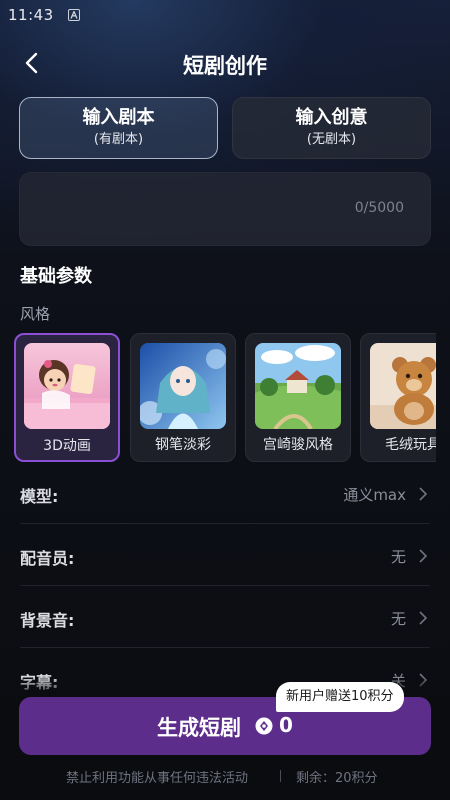 Image resolution: width=450 pixels, height=800 pixels. What do you see at coordinates (47, 558) in the screenshot?
I see `setting-label: 配音员:` at bounding box center [47, 558].